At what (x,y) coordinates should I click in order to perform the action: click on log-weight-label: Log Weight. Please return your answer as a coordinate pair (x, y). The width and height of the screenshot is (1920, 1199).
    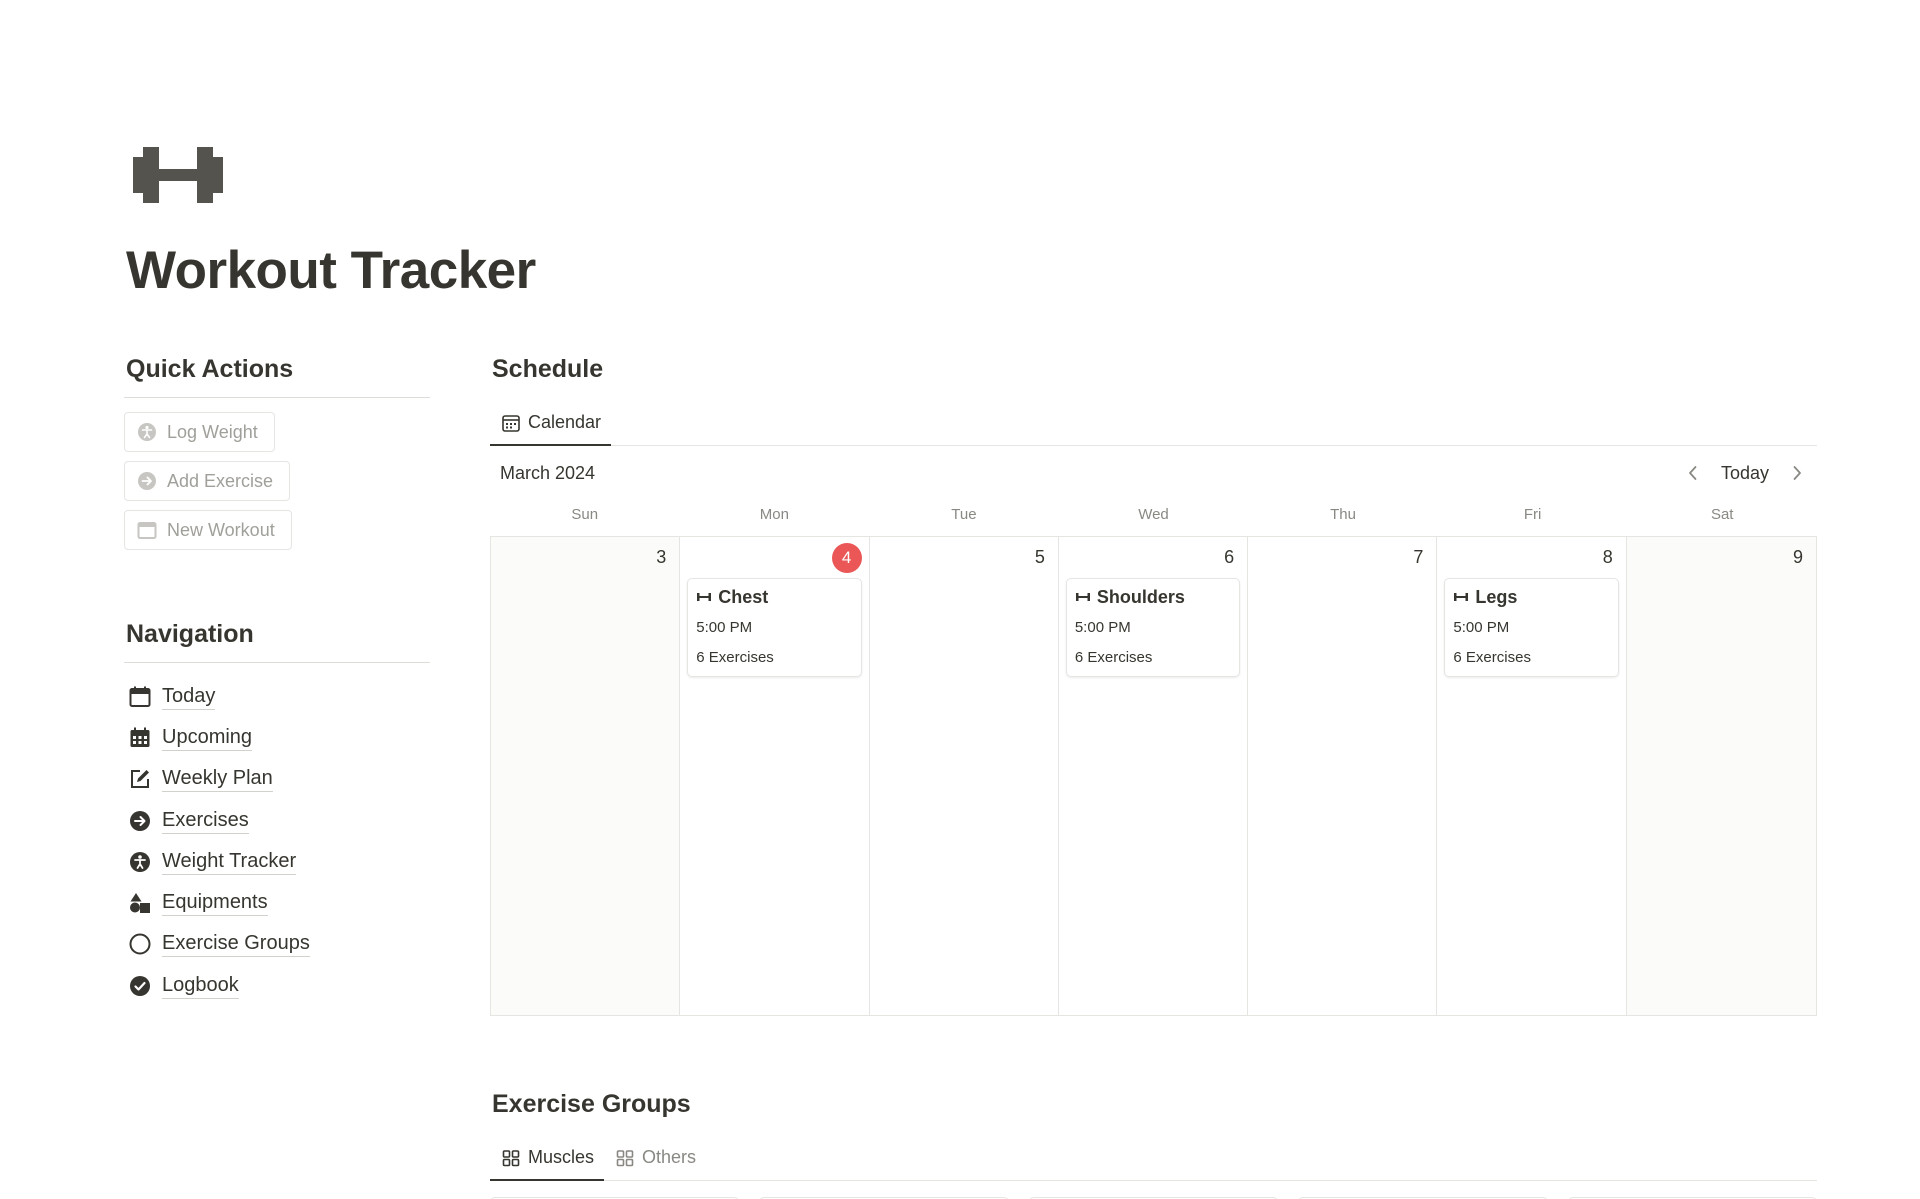
    Looking at the image, I should click on (212, 431).